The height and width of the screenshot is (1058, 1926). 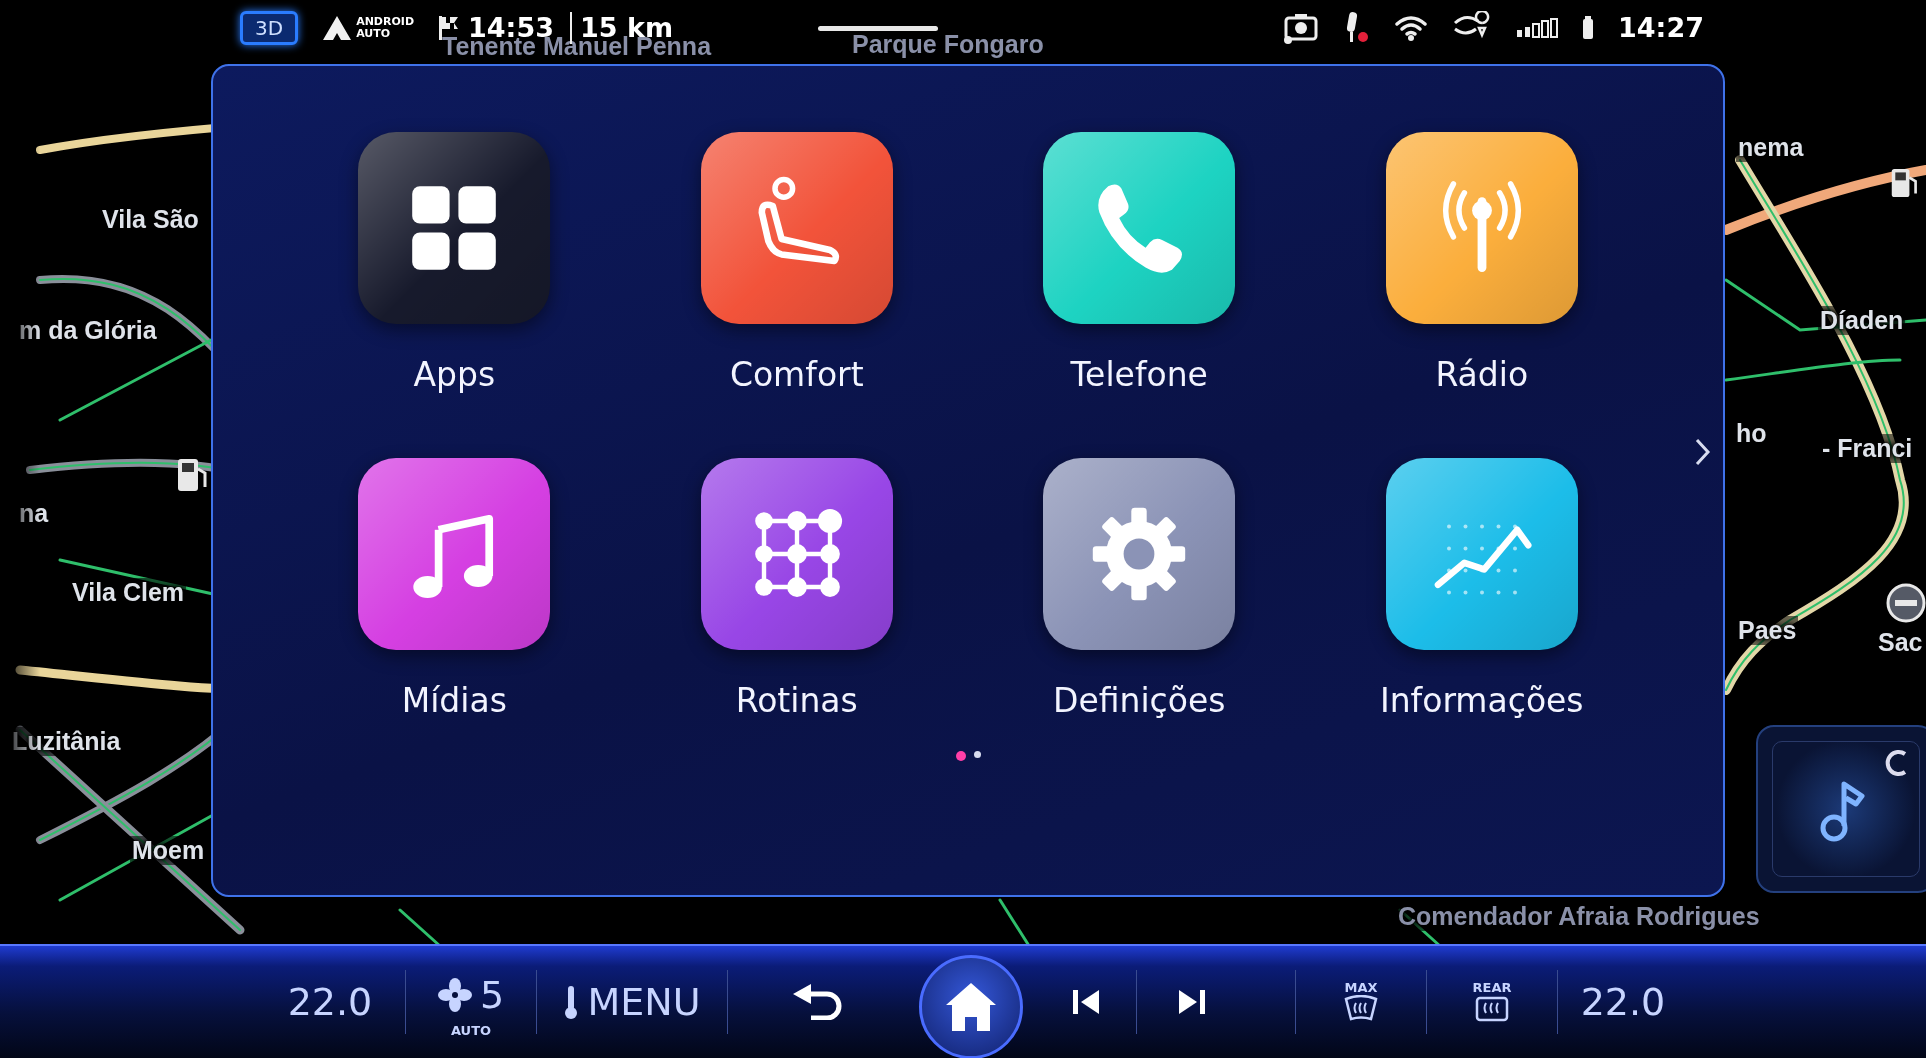 What do you see at coordinates (454, 375) in the screenshot?
I see `app-label: Apps` at bounding box center [454, 375].